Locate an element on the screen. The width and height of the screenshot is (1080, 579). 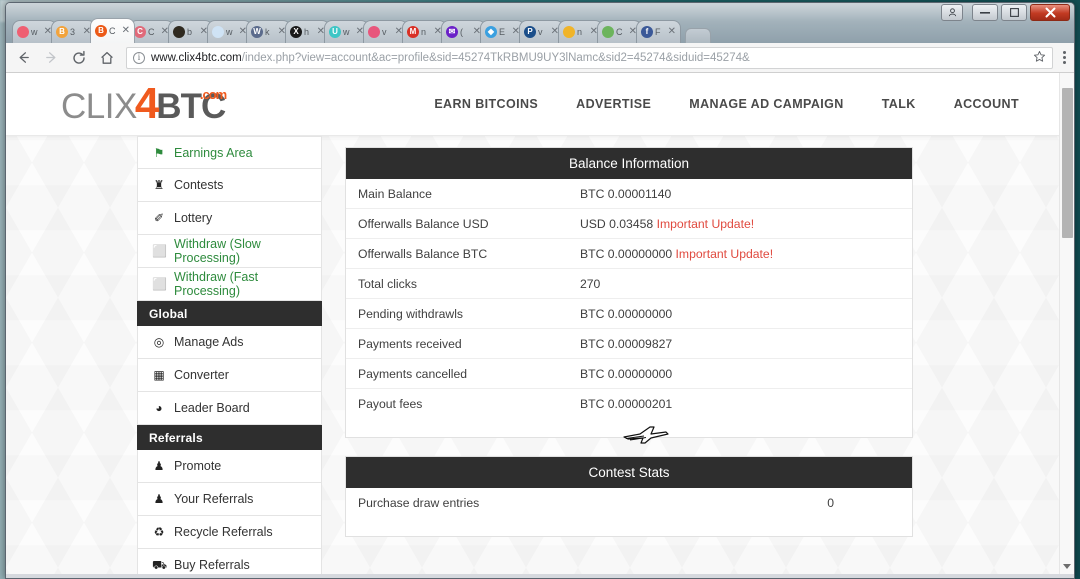
row-label: Payout fees is located at coordinates (390, 404).